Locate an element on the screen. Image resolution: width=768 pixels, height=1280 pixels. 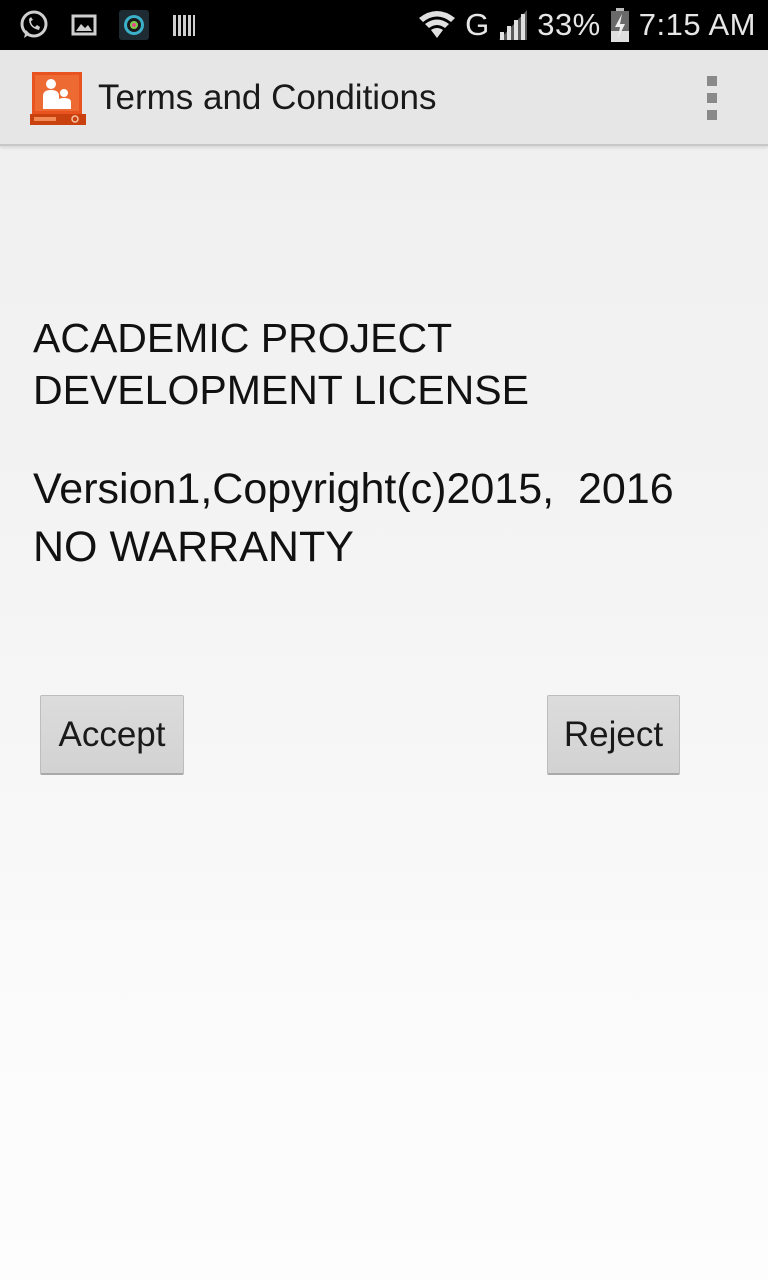
network-type: G is located at coordinates (477, 24).